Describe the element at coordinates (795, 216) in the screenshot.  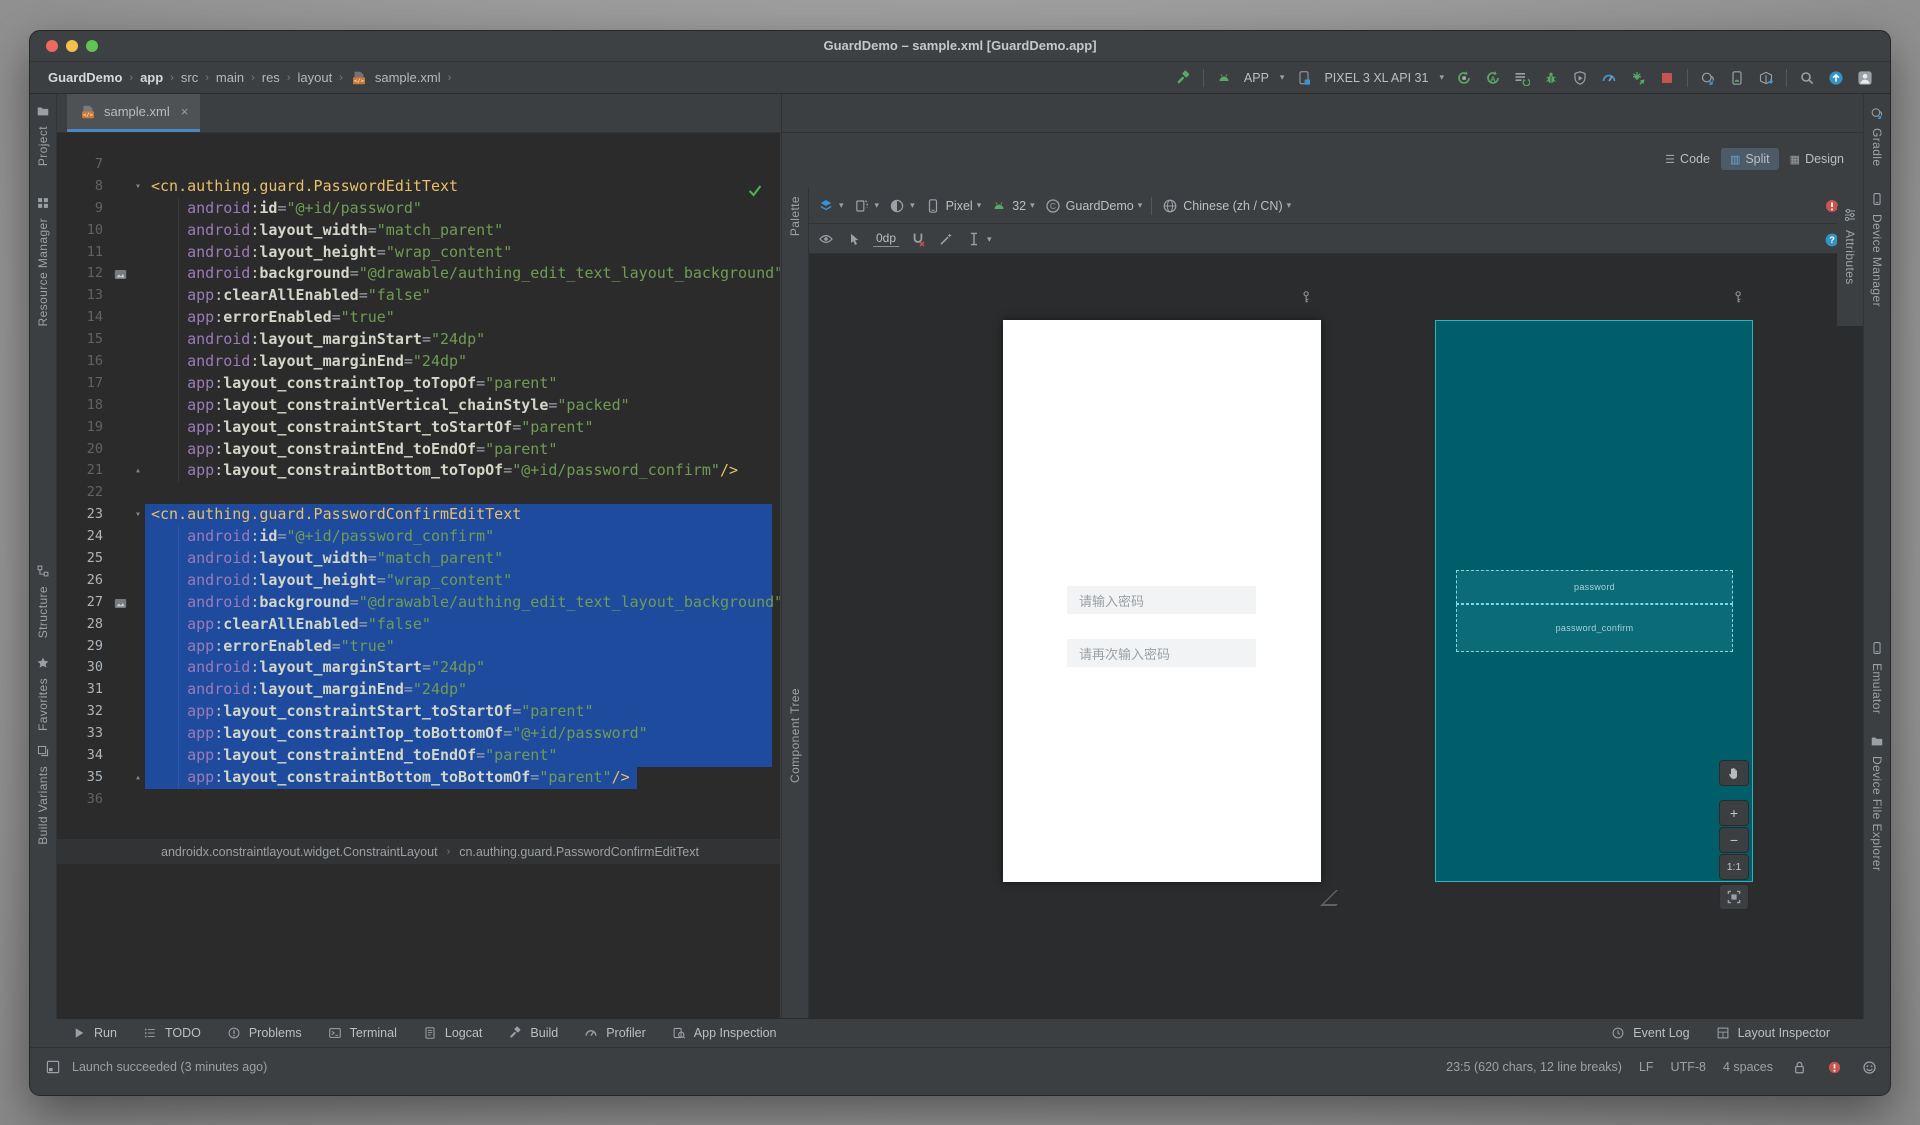
I see `palette-tab: Palette` at that location.